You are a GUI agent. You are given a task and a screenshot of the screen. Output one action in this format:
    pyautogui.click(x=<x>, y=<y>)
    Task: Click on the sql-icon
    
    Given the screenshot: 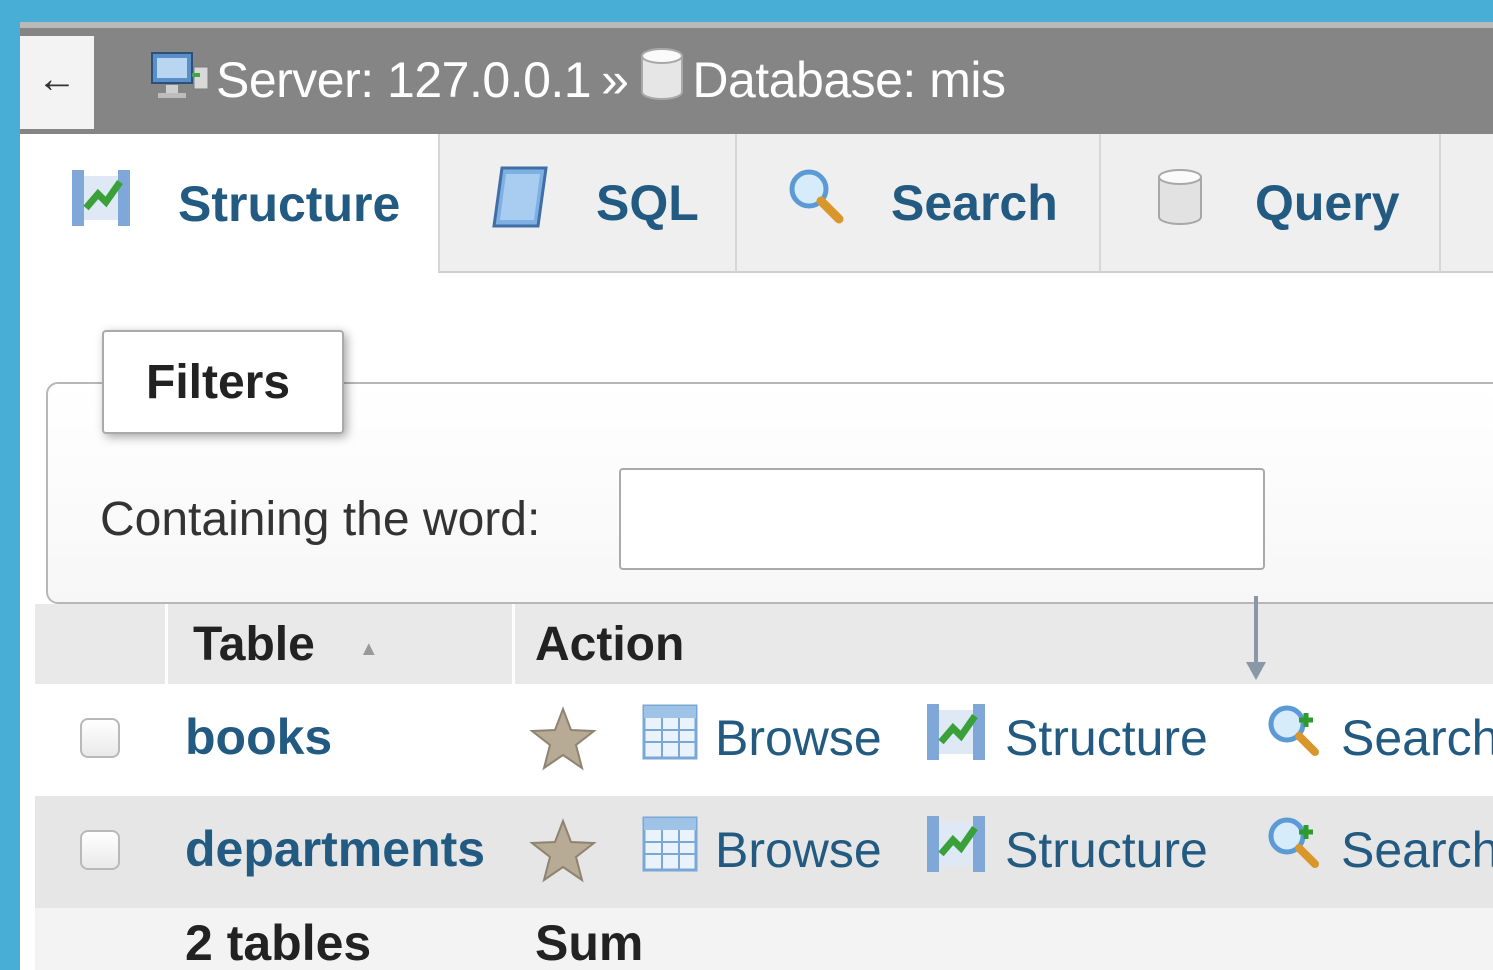 What is the action you would take?
    pyautogui.click(x=521, y=203)
    